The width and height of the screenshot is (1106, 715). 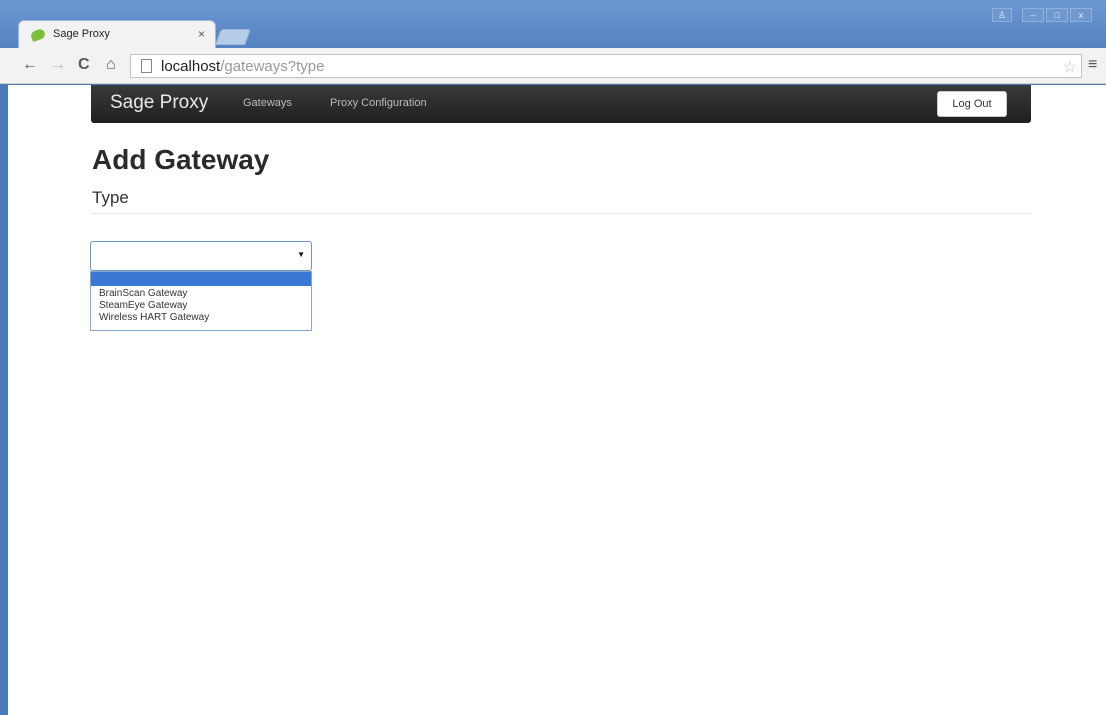 I want to click on browser-tab: Sage Proxy ×, so click(x=117, y=34).